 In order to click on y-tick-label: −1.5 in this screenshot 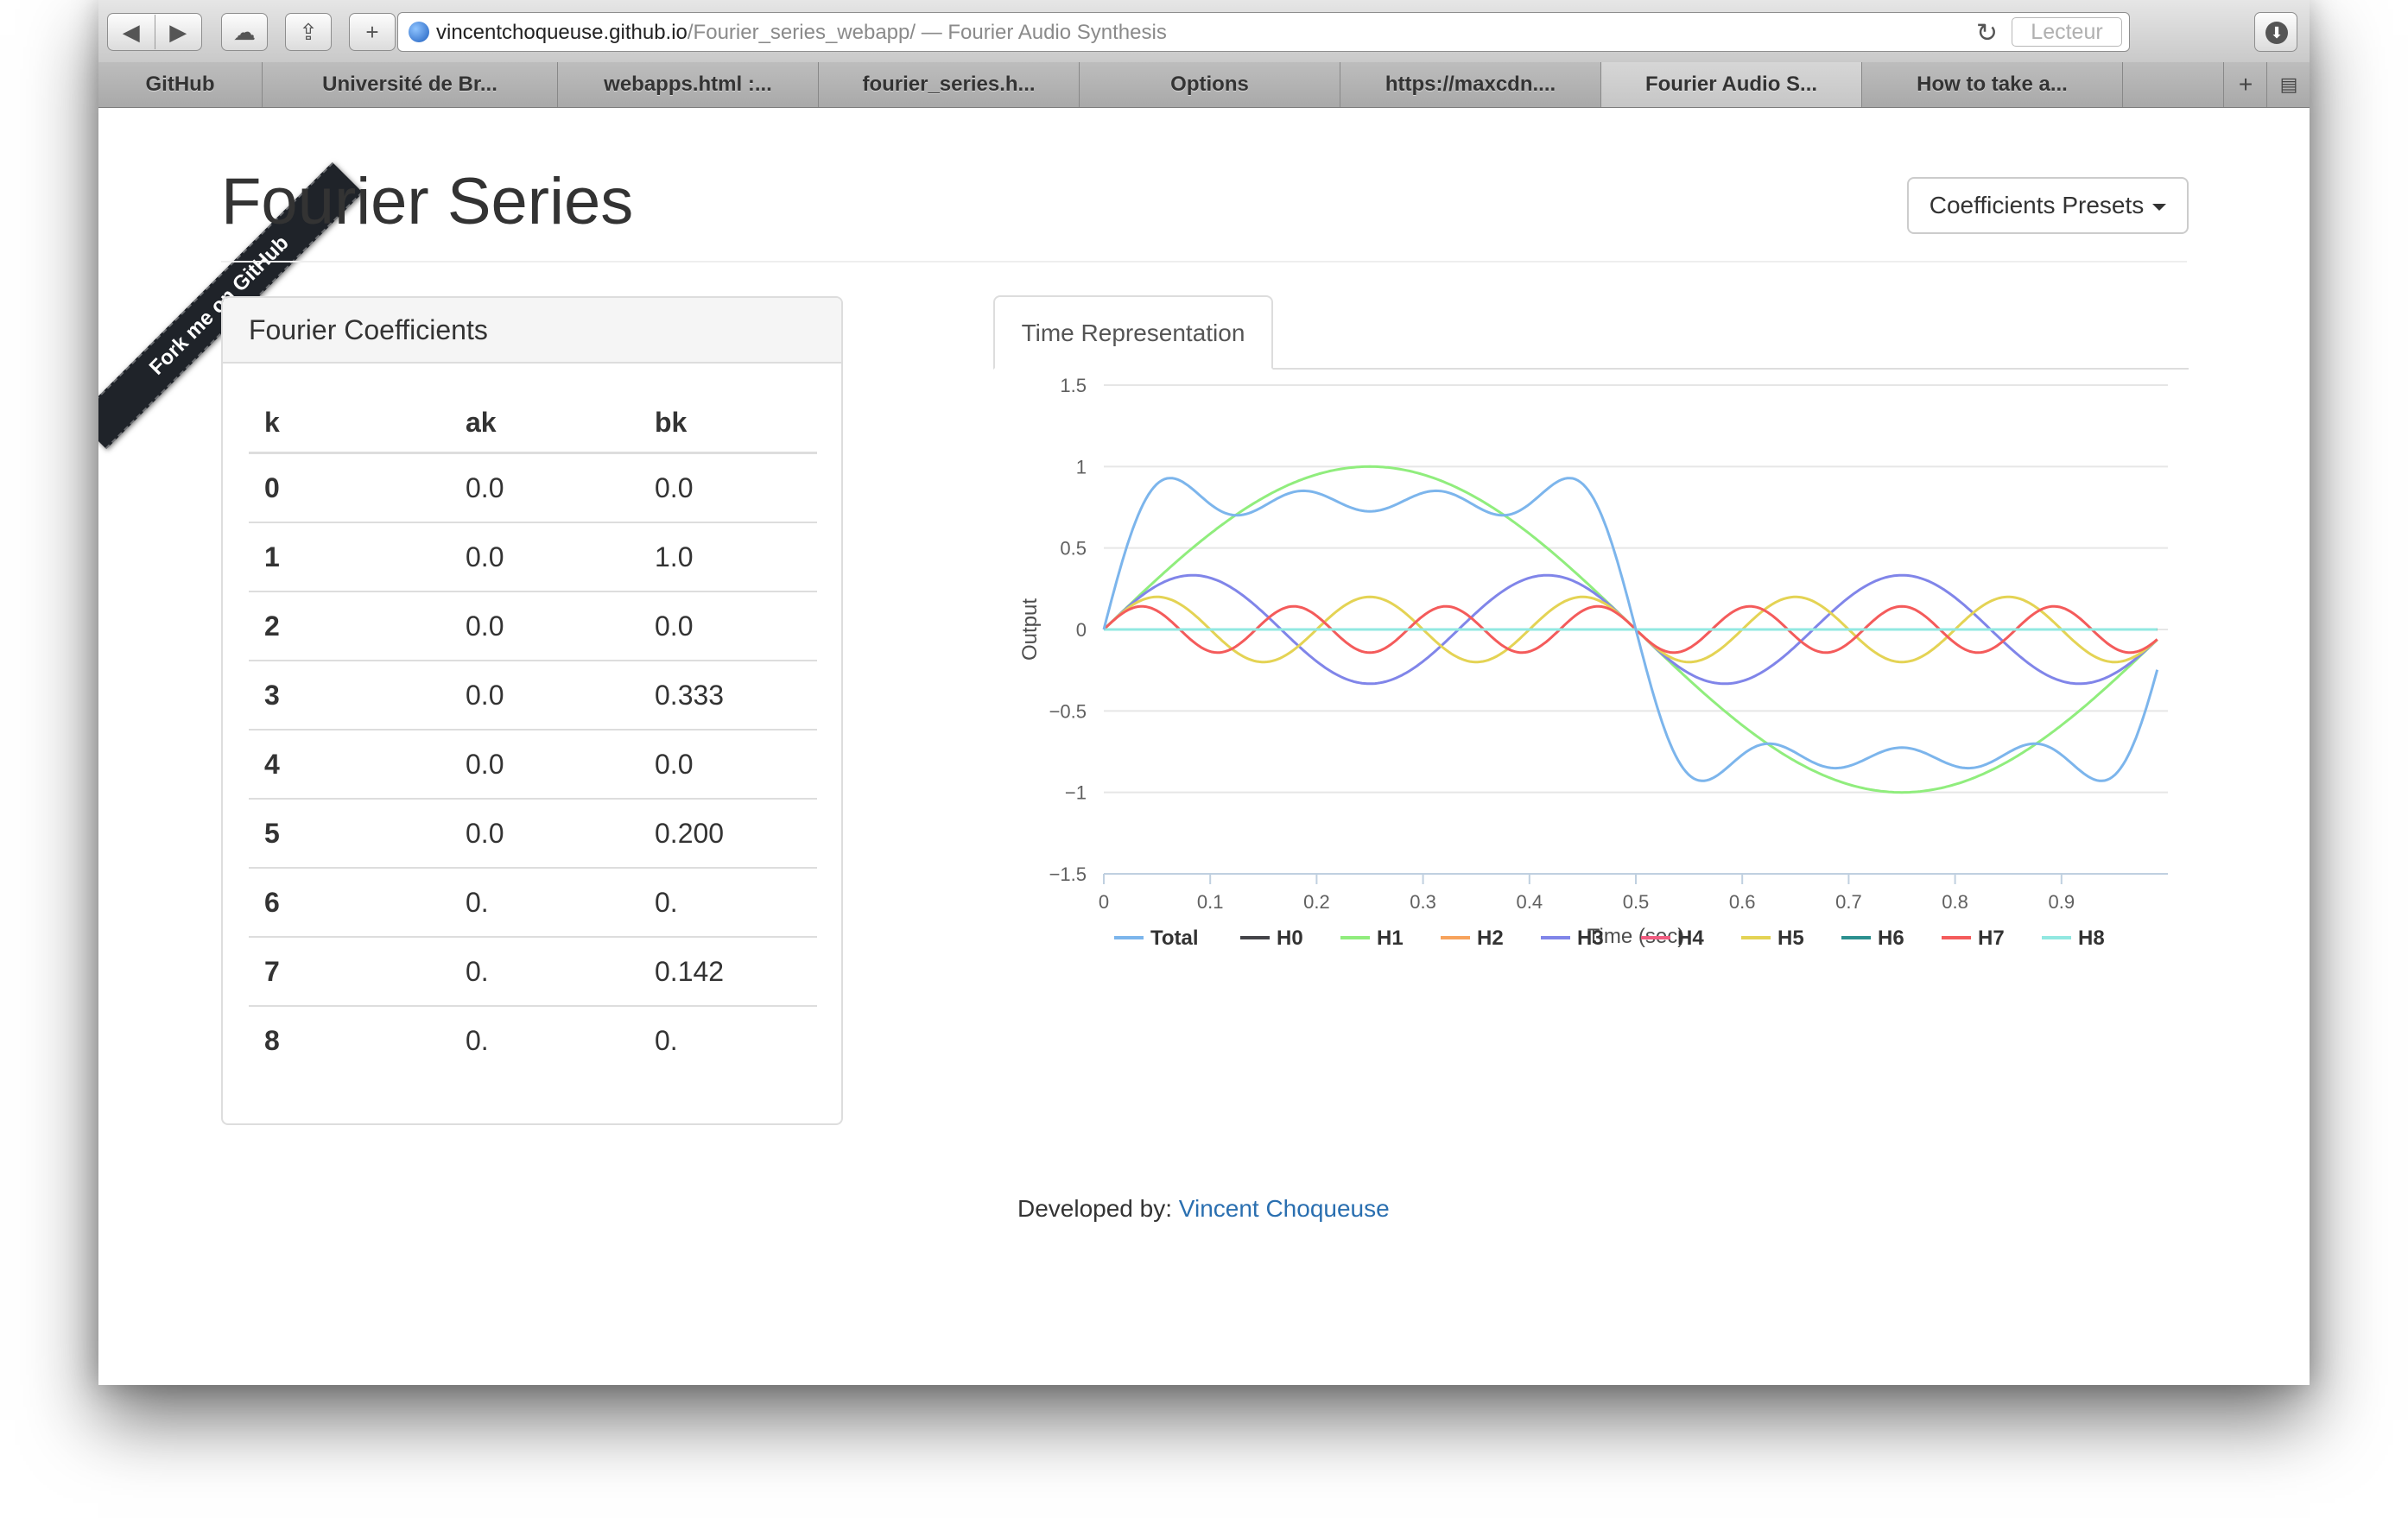, I will do `click(1068, 874)`.